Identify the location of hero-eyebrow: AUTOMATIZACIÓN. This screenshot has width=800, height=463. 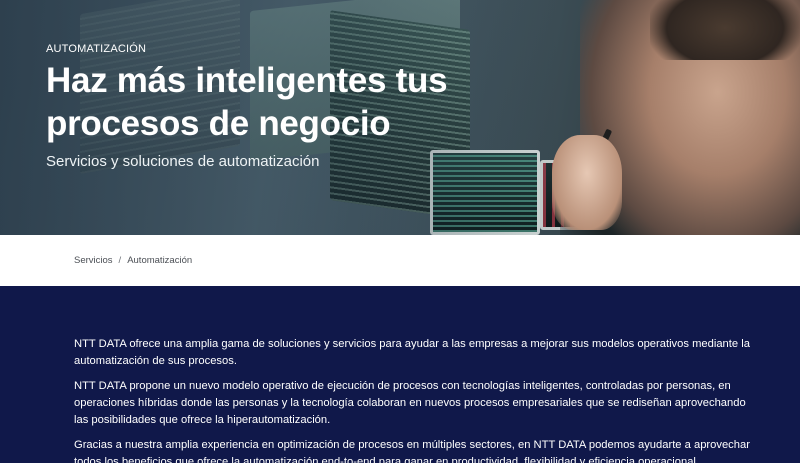
(96, 49).